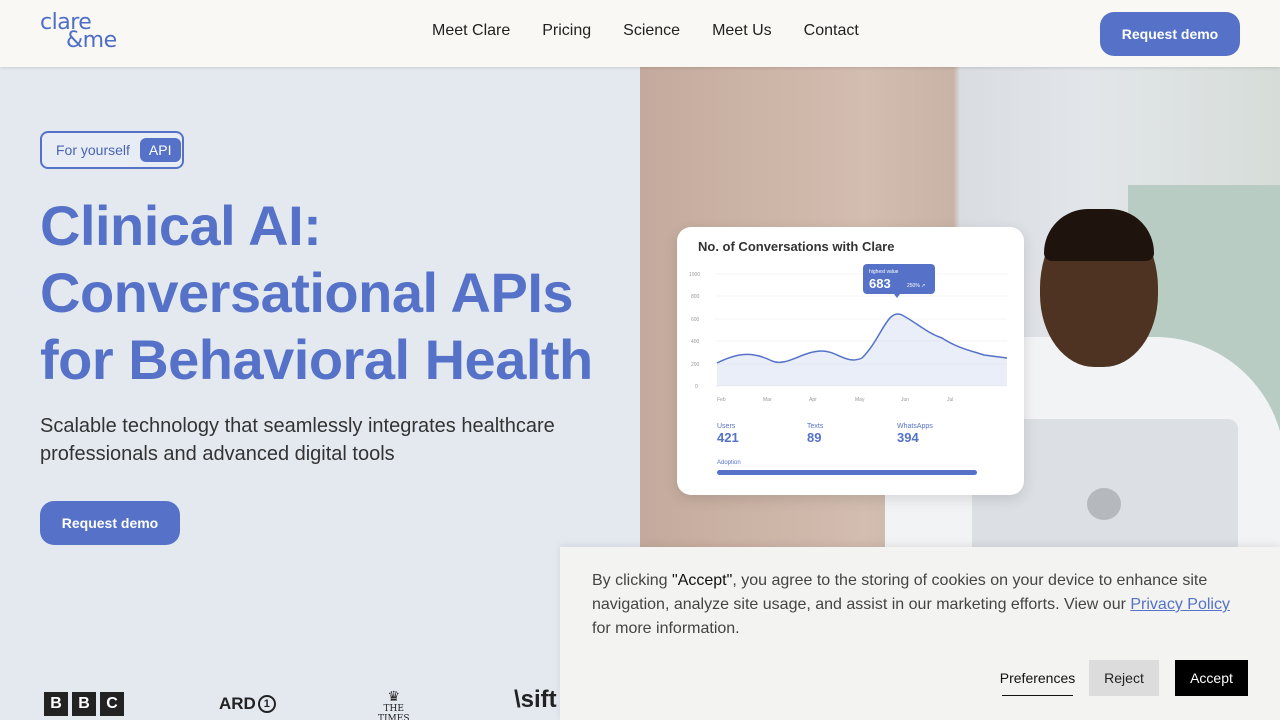 This screenshot has height=720, width=1280. What do you see at coordinates (915, 426) in the screenshot?
I see `stat-label: WhatsApps` at bounding box center [915, 426].